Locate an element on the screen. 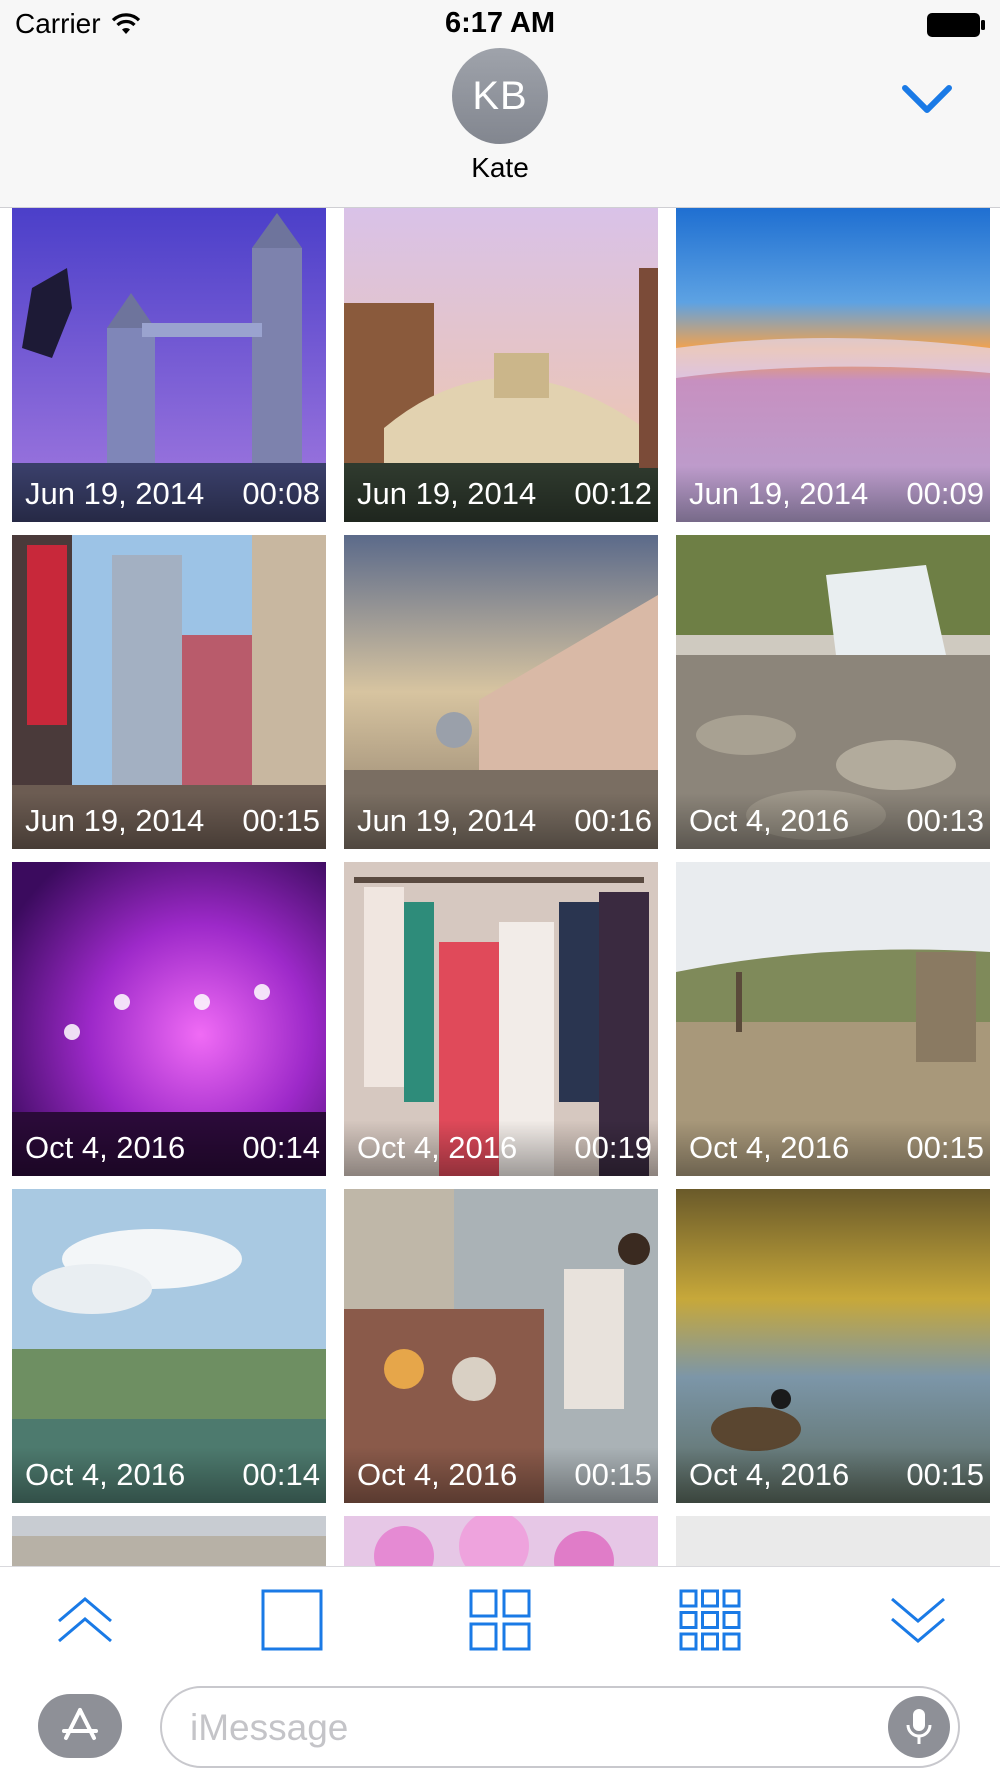 The width and height of the screenshot is (1000, 1778). chevron-up-icon is located at coordinates (85, 1620).